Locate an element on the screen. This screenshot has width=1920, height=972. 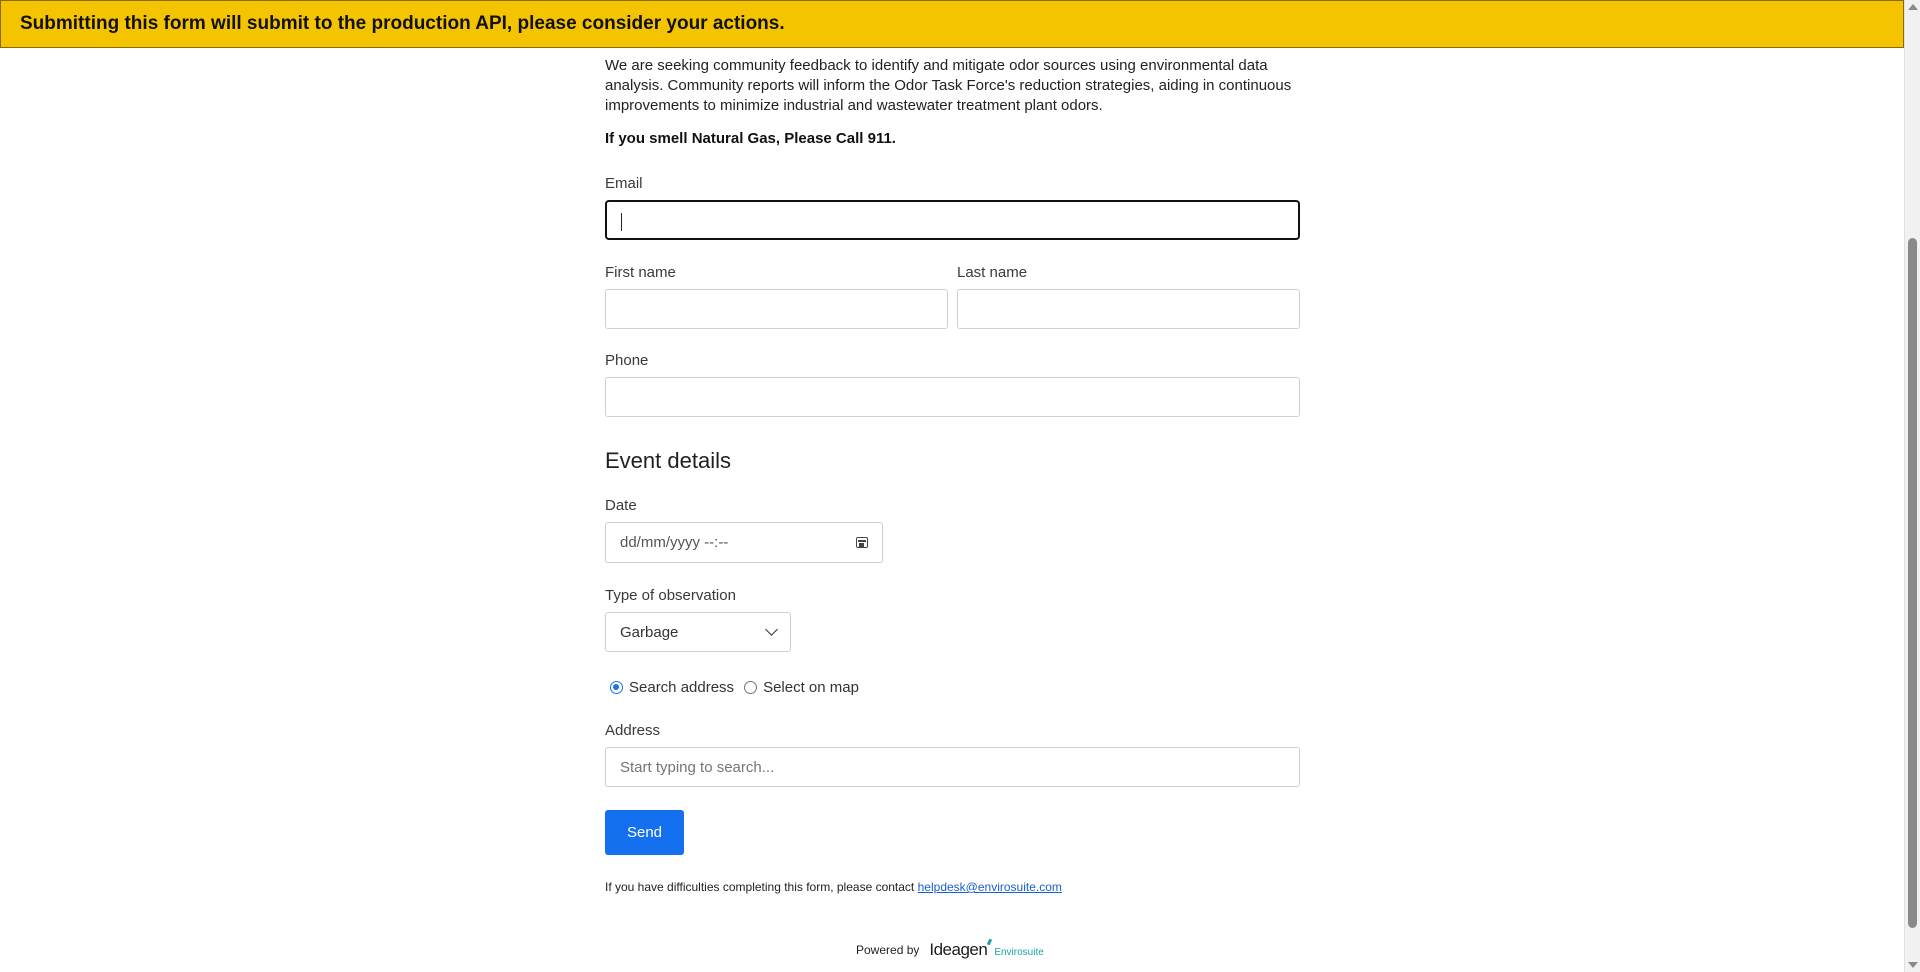
logo-ideagen-text: Ideagen is located at coordinates (958, 949).